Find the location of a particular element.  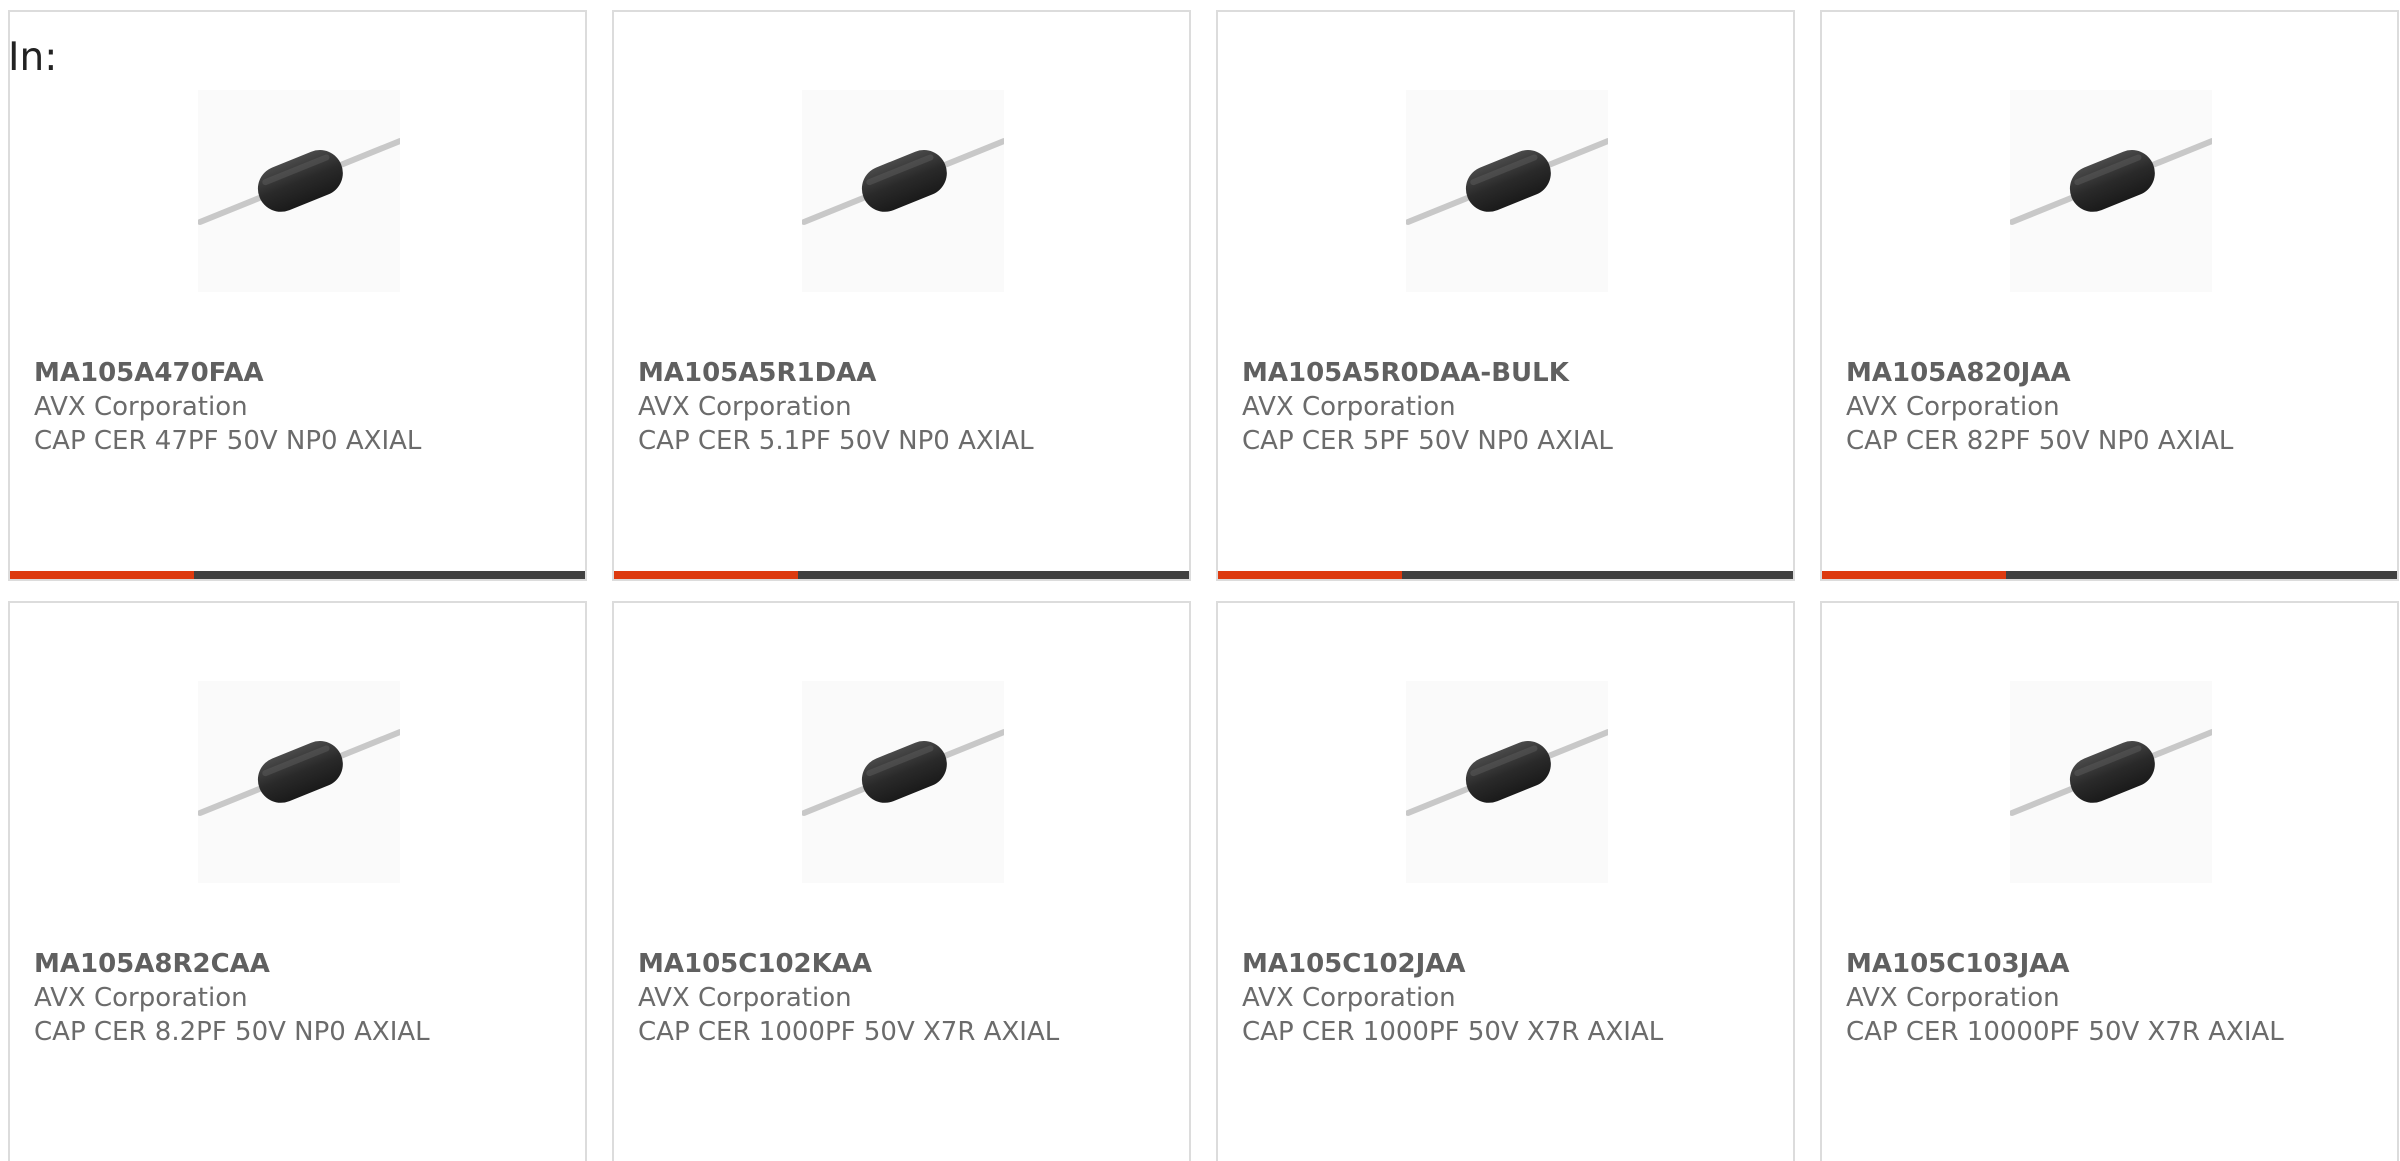

description: CAP CER 5PF 50V NP0 AXIAL is located at coordinates (1427, 441).